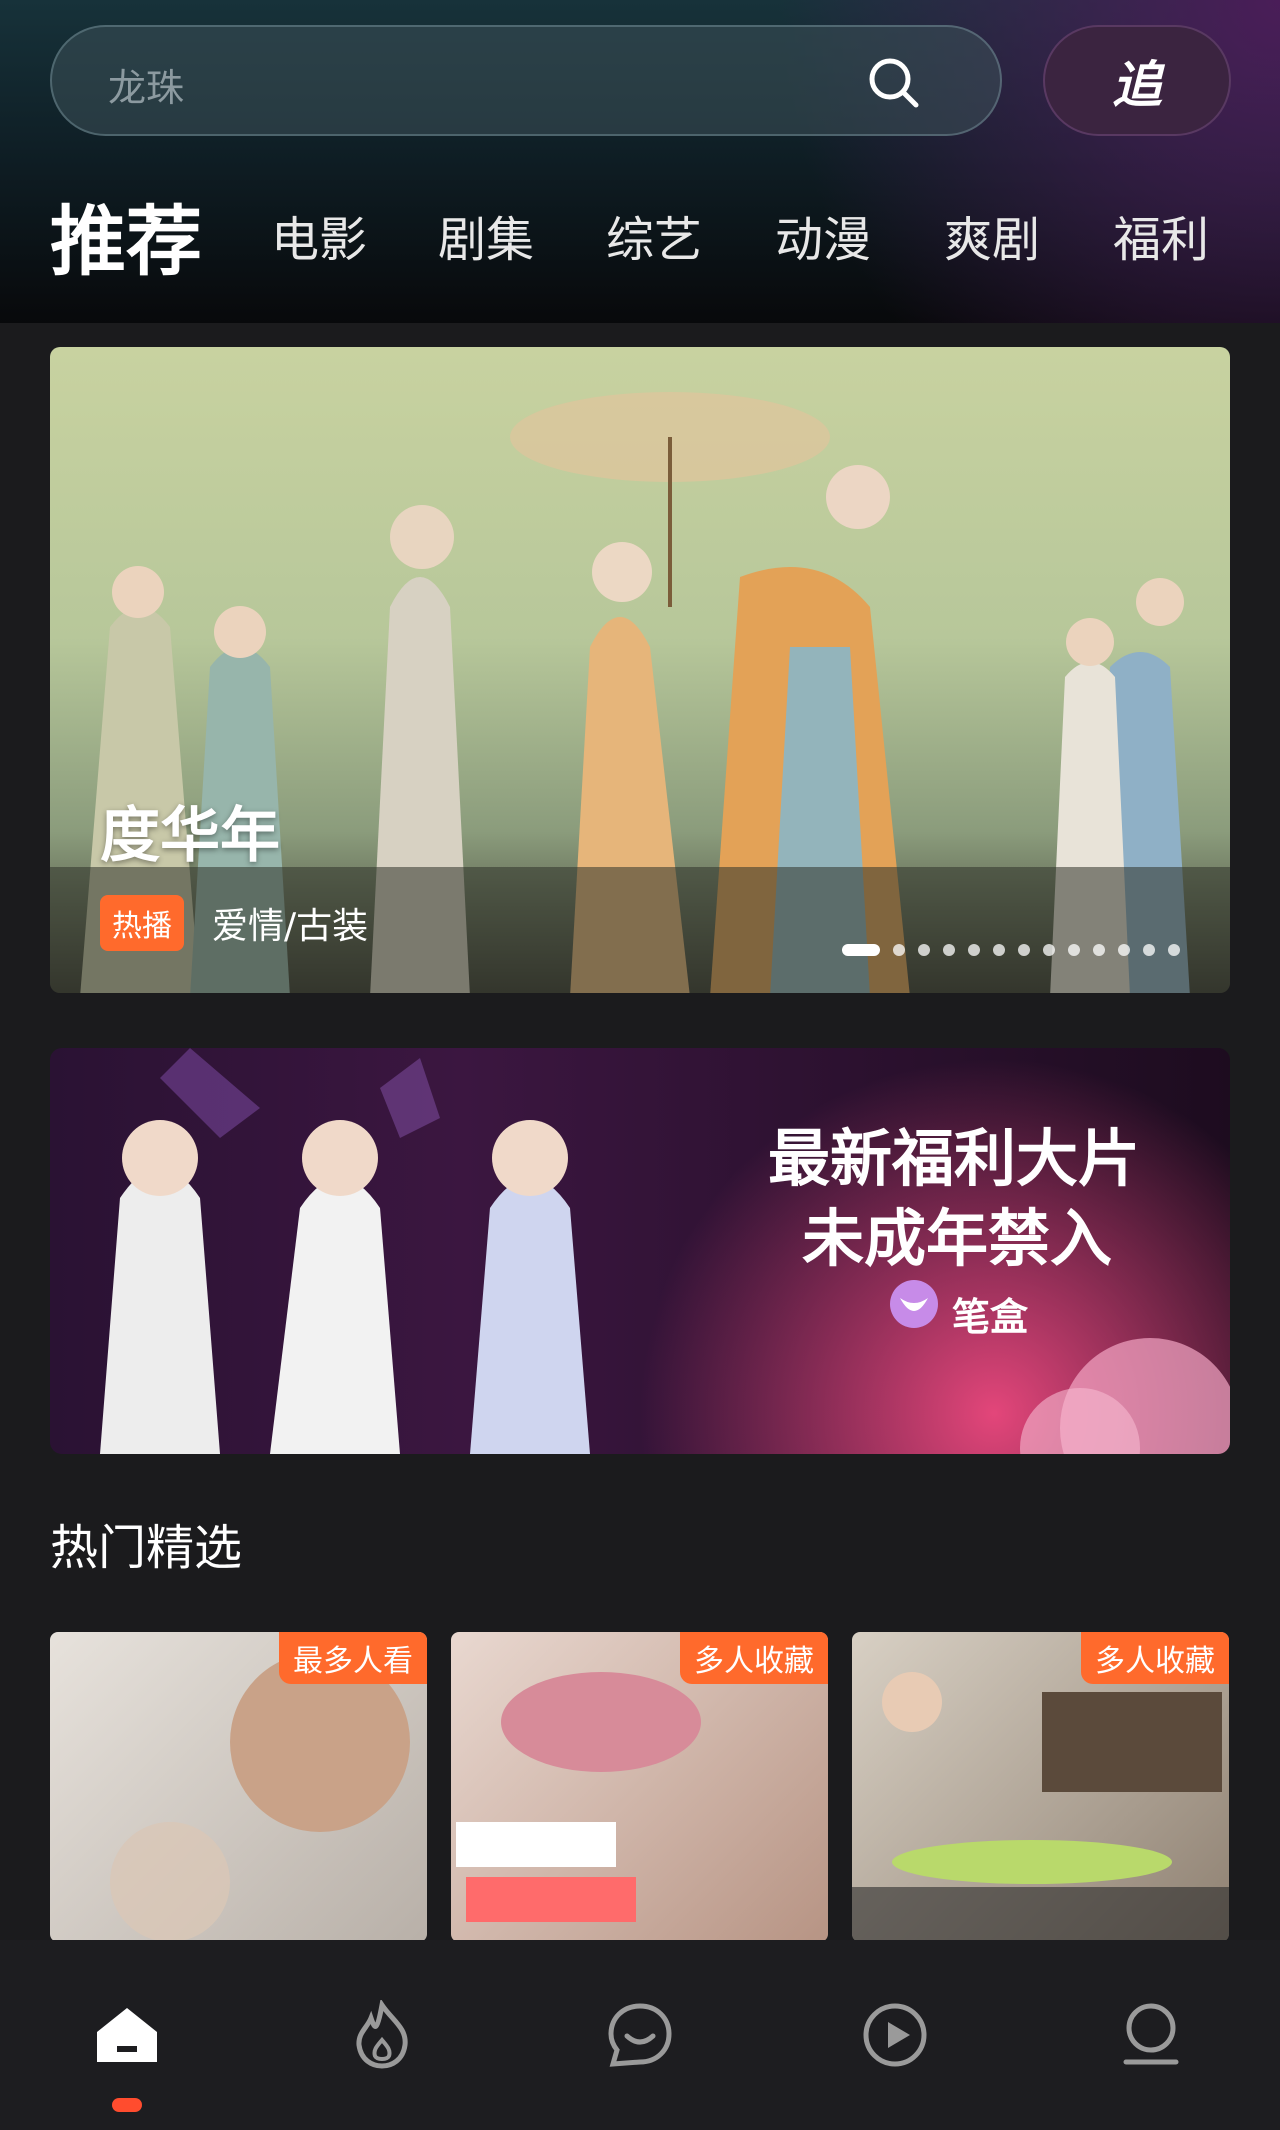 Image resolution: width=1280 pixels, height=2130 pixels. I want to click on bottom-tab-bar, so click(640, 2035).